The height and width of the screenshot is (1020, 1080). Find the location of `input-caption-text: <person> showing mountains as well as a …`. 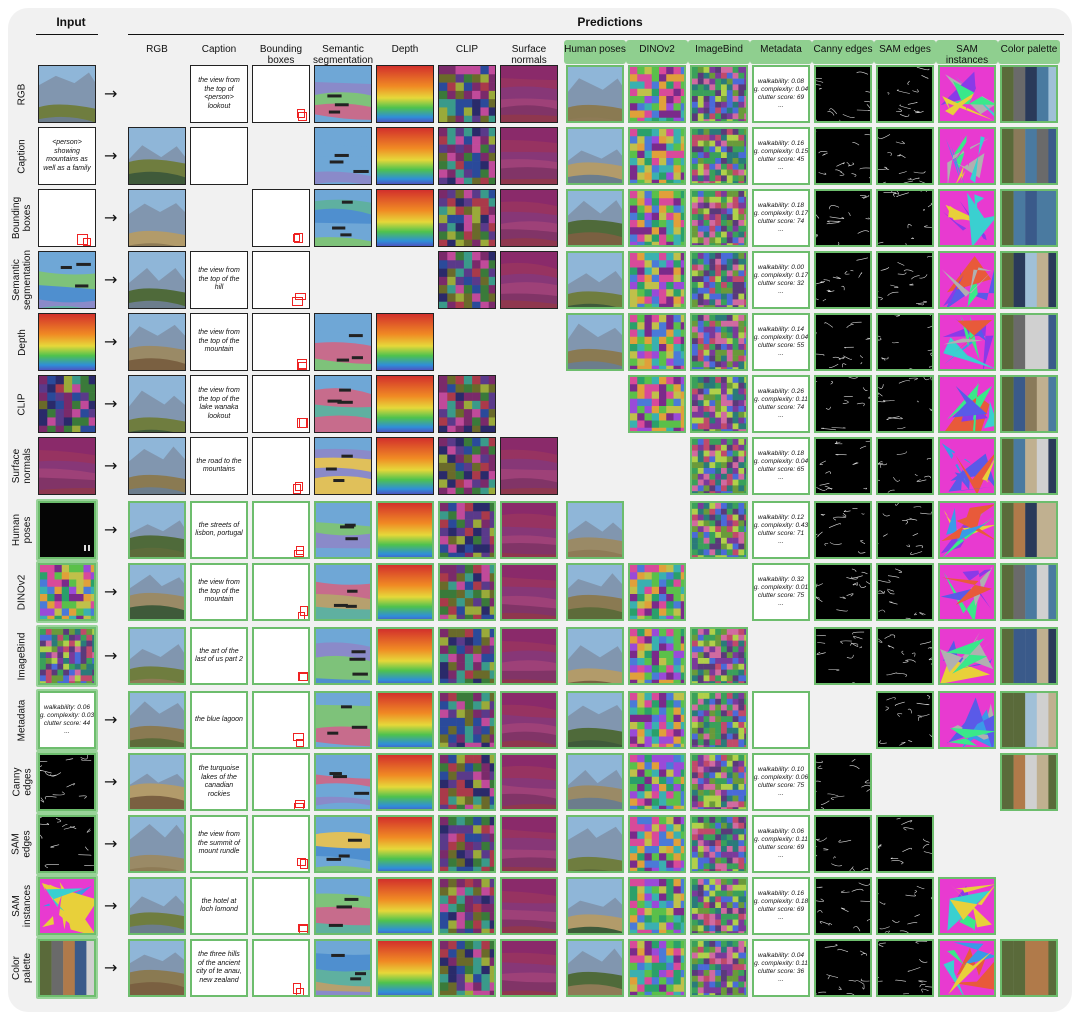

input-caption-text: <person> showing mountains as well as a … is located at coordinates (67, 155).